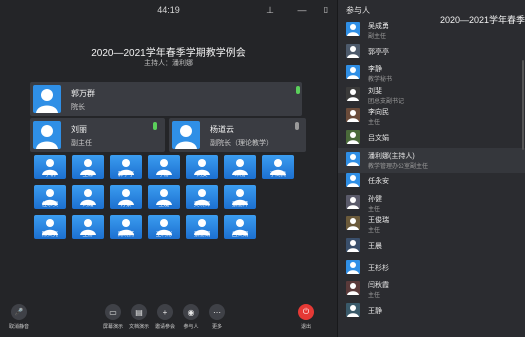 Image resolution: width=525 pixels, height=337 pixels. Describe the element at coordinates (50, 197) in the screenshot. I see `participant-tile: 任永安` at that location.